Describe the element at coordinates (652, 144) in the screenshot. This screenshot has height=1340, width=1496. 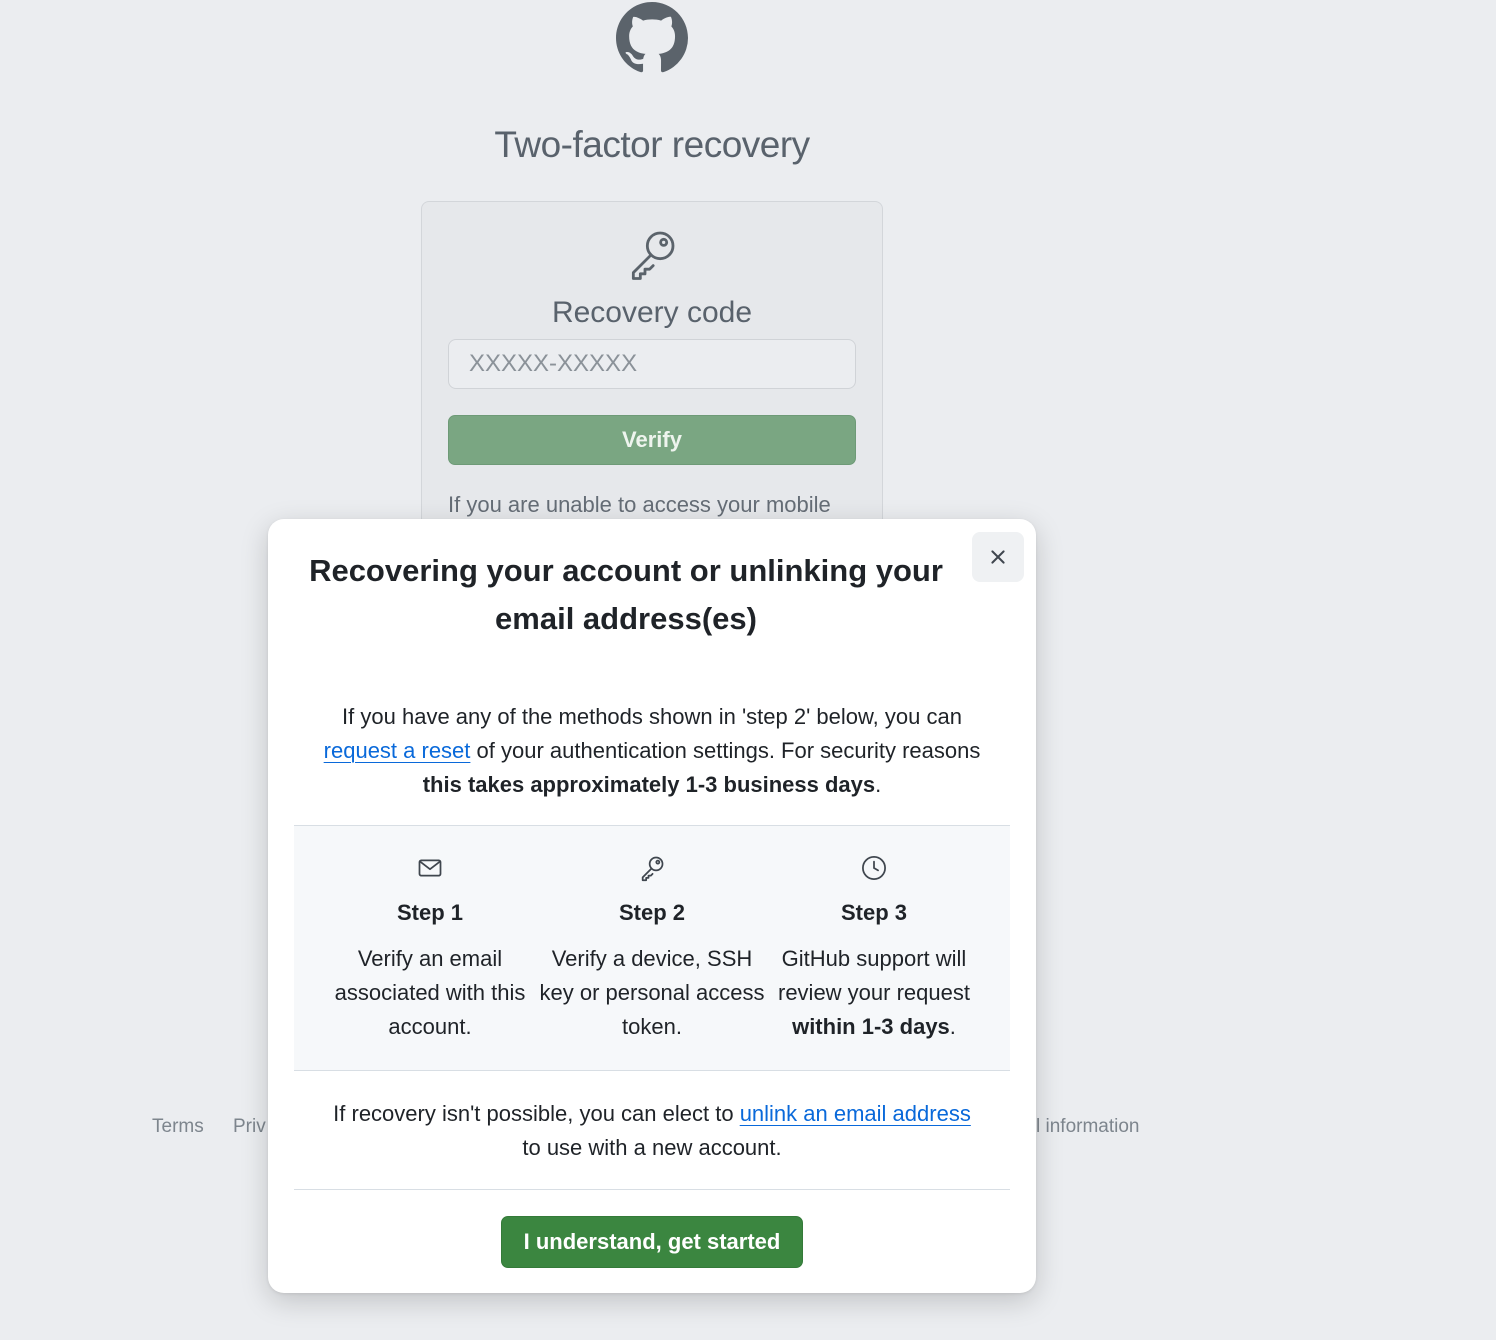
I see `page-title: Two-factor recovery` at that location.